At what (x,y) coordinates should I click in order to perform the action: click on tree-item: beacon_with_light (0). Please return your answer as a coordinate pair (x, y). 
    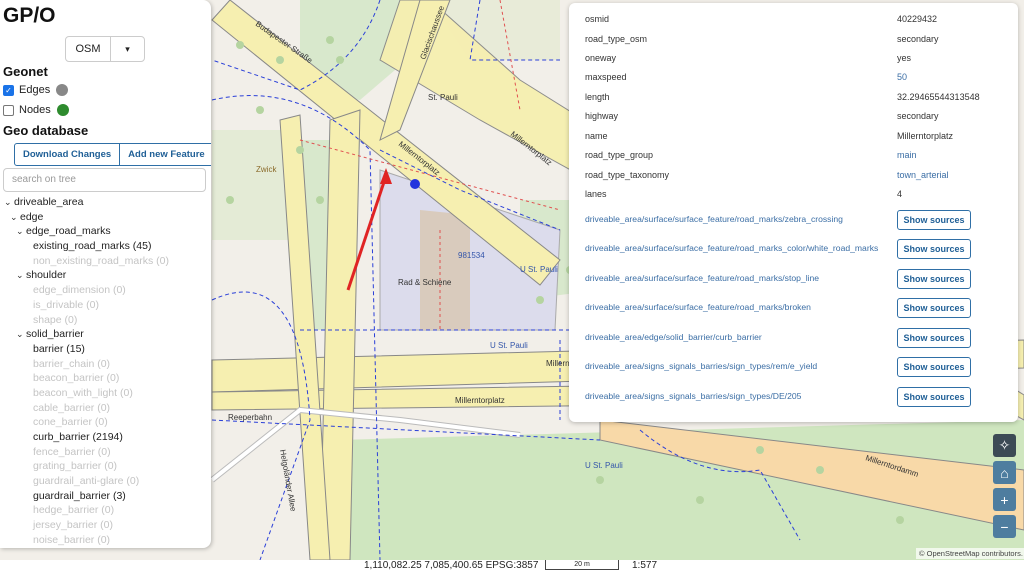
    Looking at the image, I should click on (105, 393).